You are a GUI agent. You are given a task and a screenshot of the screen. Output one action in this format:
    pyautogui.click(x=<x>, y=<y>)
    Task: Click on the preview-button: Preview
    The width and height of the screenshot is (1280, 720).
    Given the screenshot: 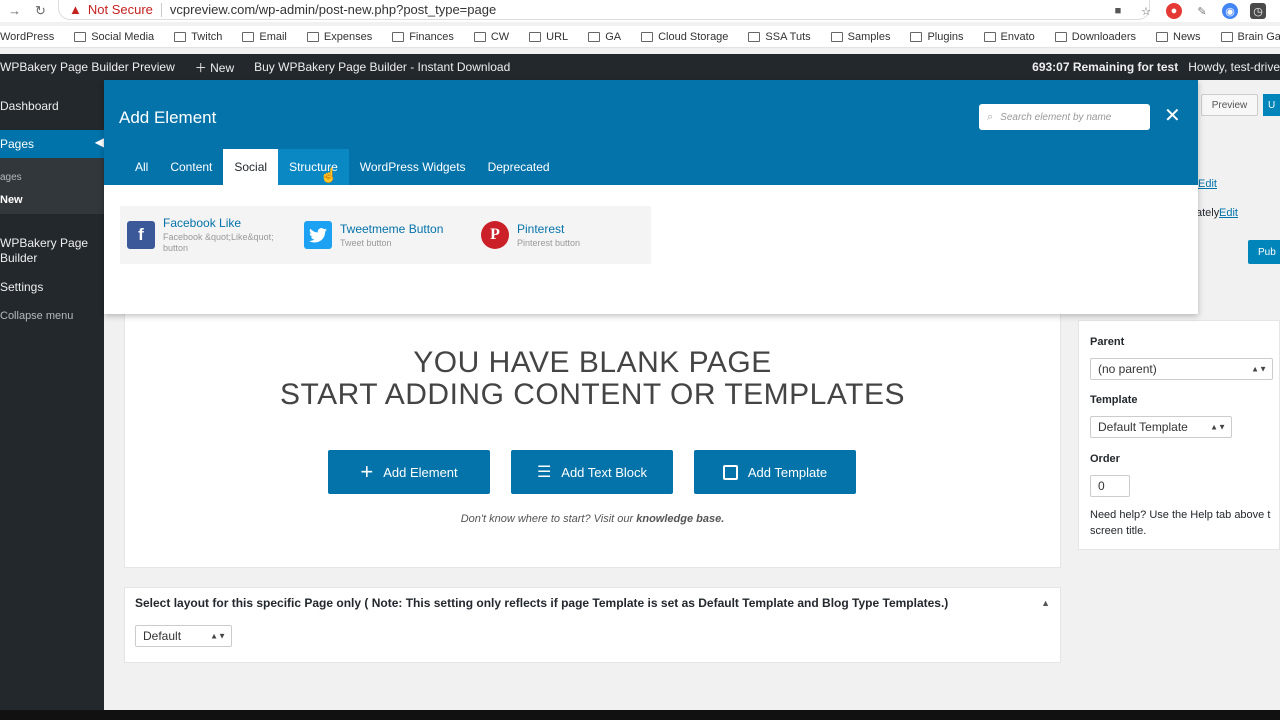 What is the action you would take?
    pyautogui.click(x=1229, y=105)
    